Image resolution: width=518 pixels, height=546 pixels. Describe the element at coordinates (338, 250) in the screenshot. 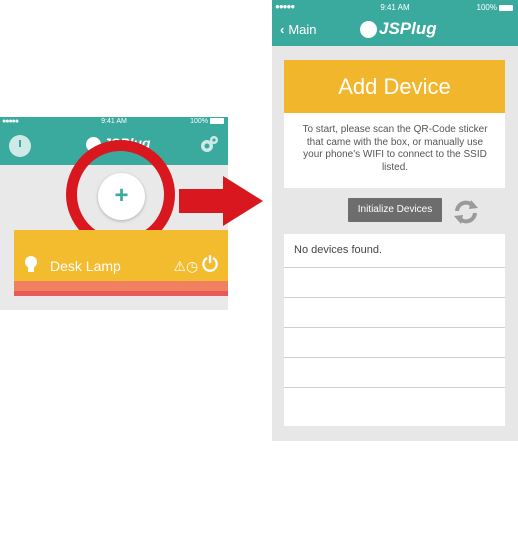

I see `list-item-text: No devices found.` at that location.